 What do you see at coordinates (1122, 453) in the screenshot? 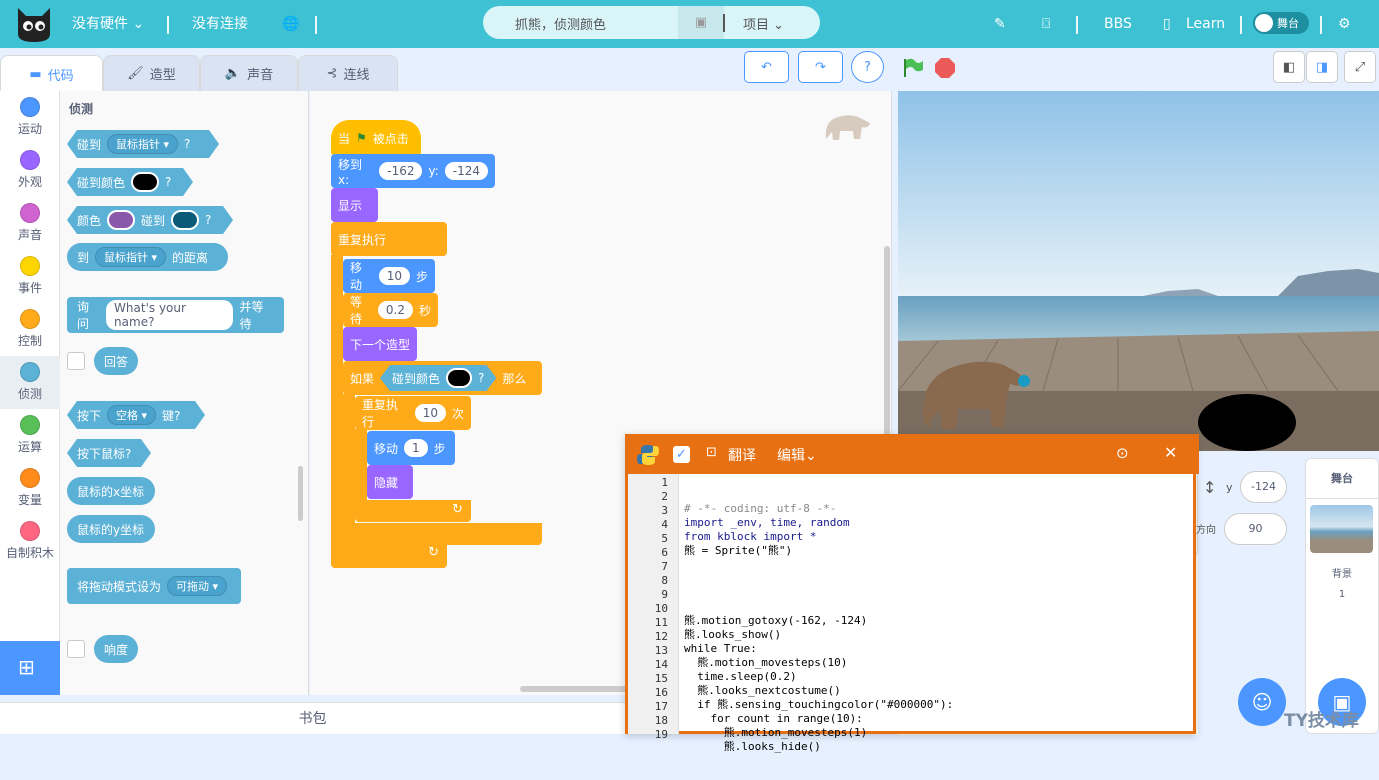
I see `run-icon: ⊙` at bounding box center [1122, 453].